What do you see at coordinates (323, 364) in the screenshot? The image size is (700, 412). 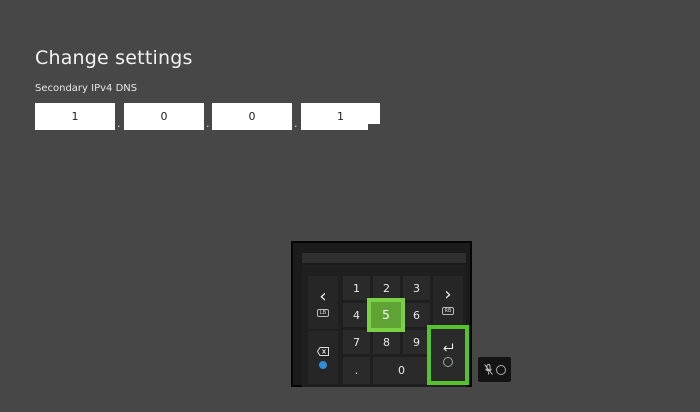 I see `x-button-icon` at bounding box center [323, 364].